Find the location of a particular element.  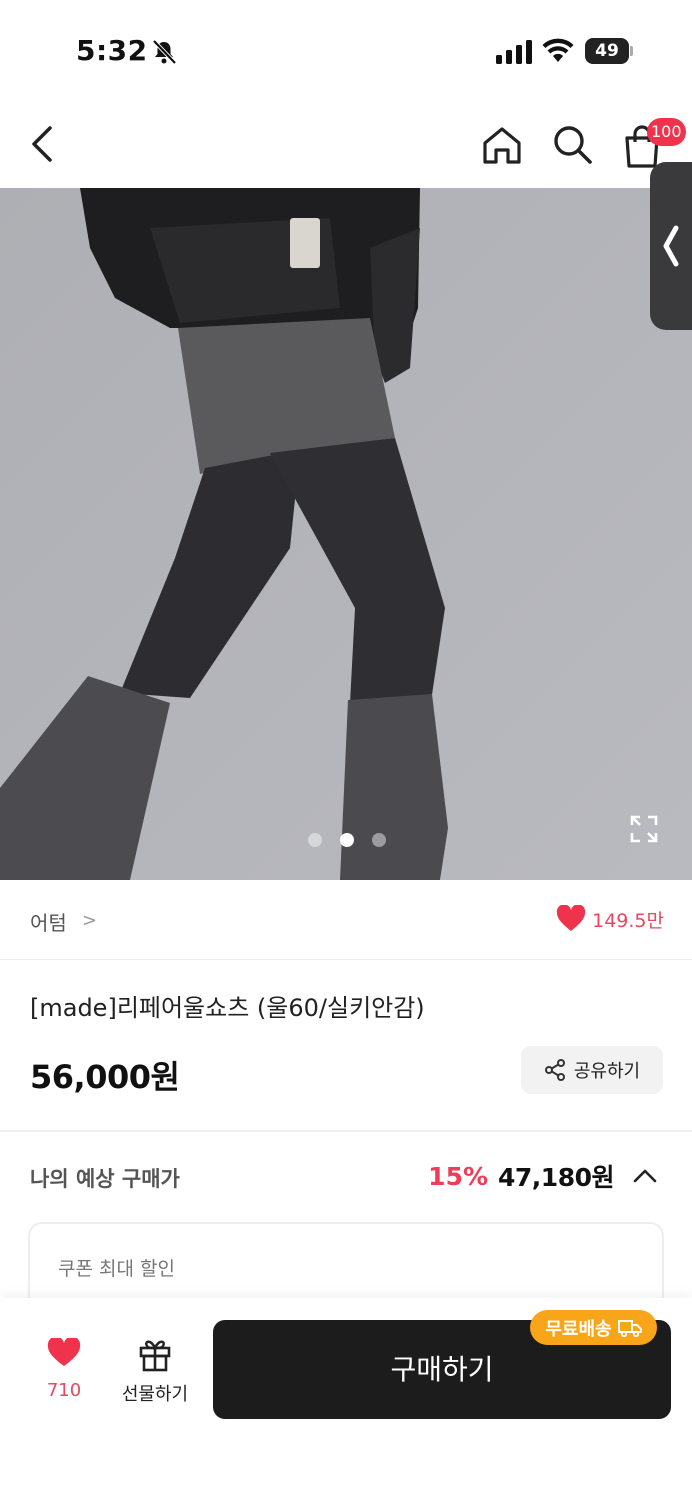

wifi-icon is located at coordinates (558, 50).